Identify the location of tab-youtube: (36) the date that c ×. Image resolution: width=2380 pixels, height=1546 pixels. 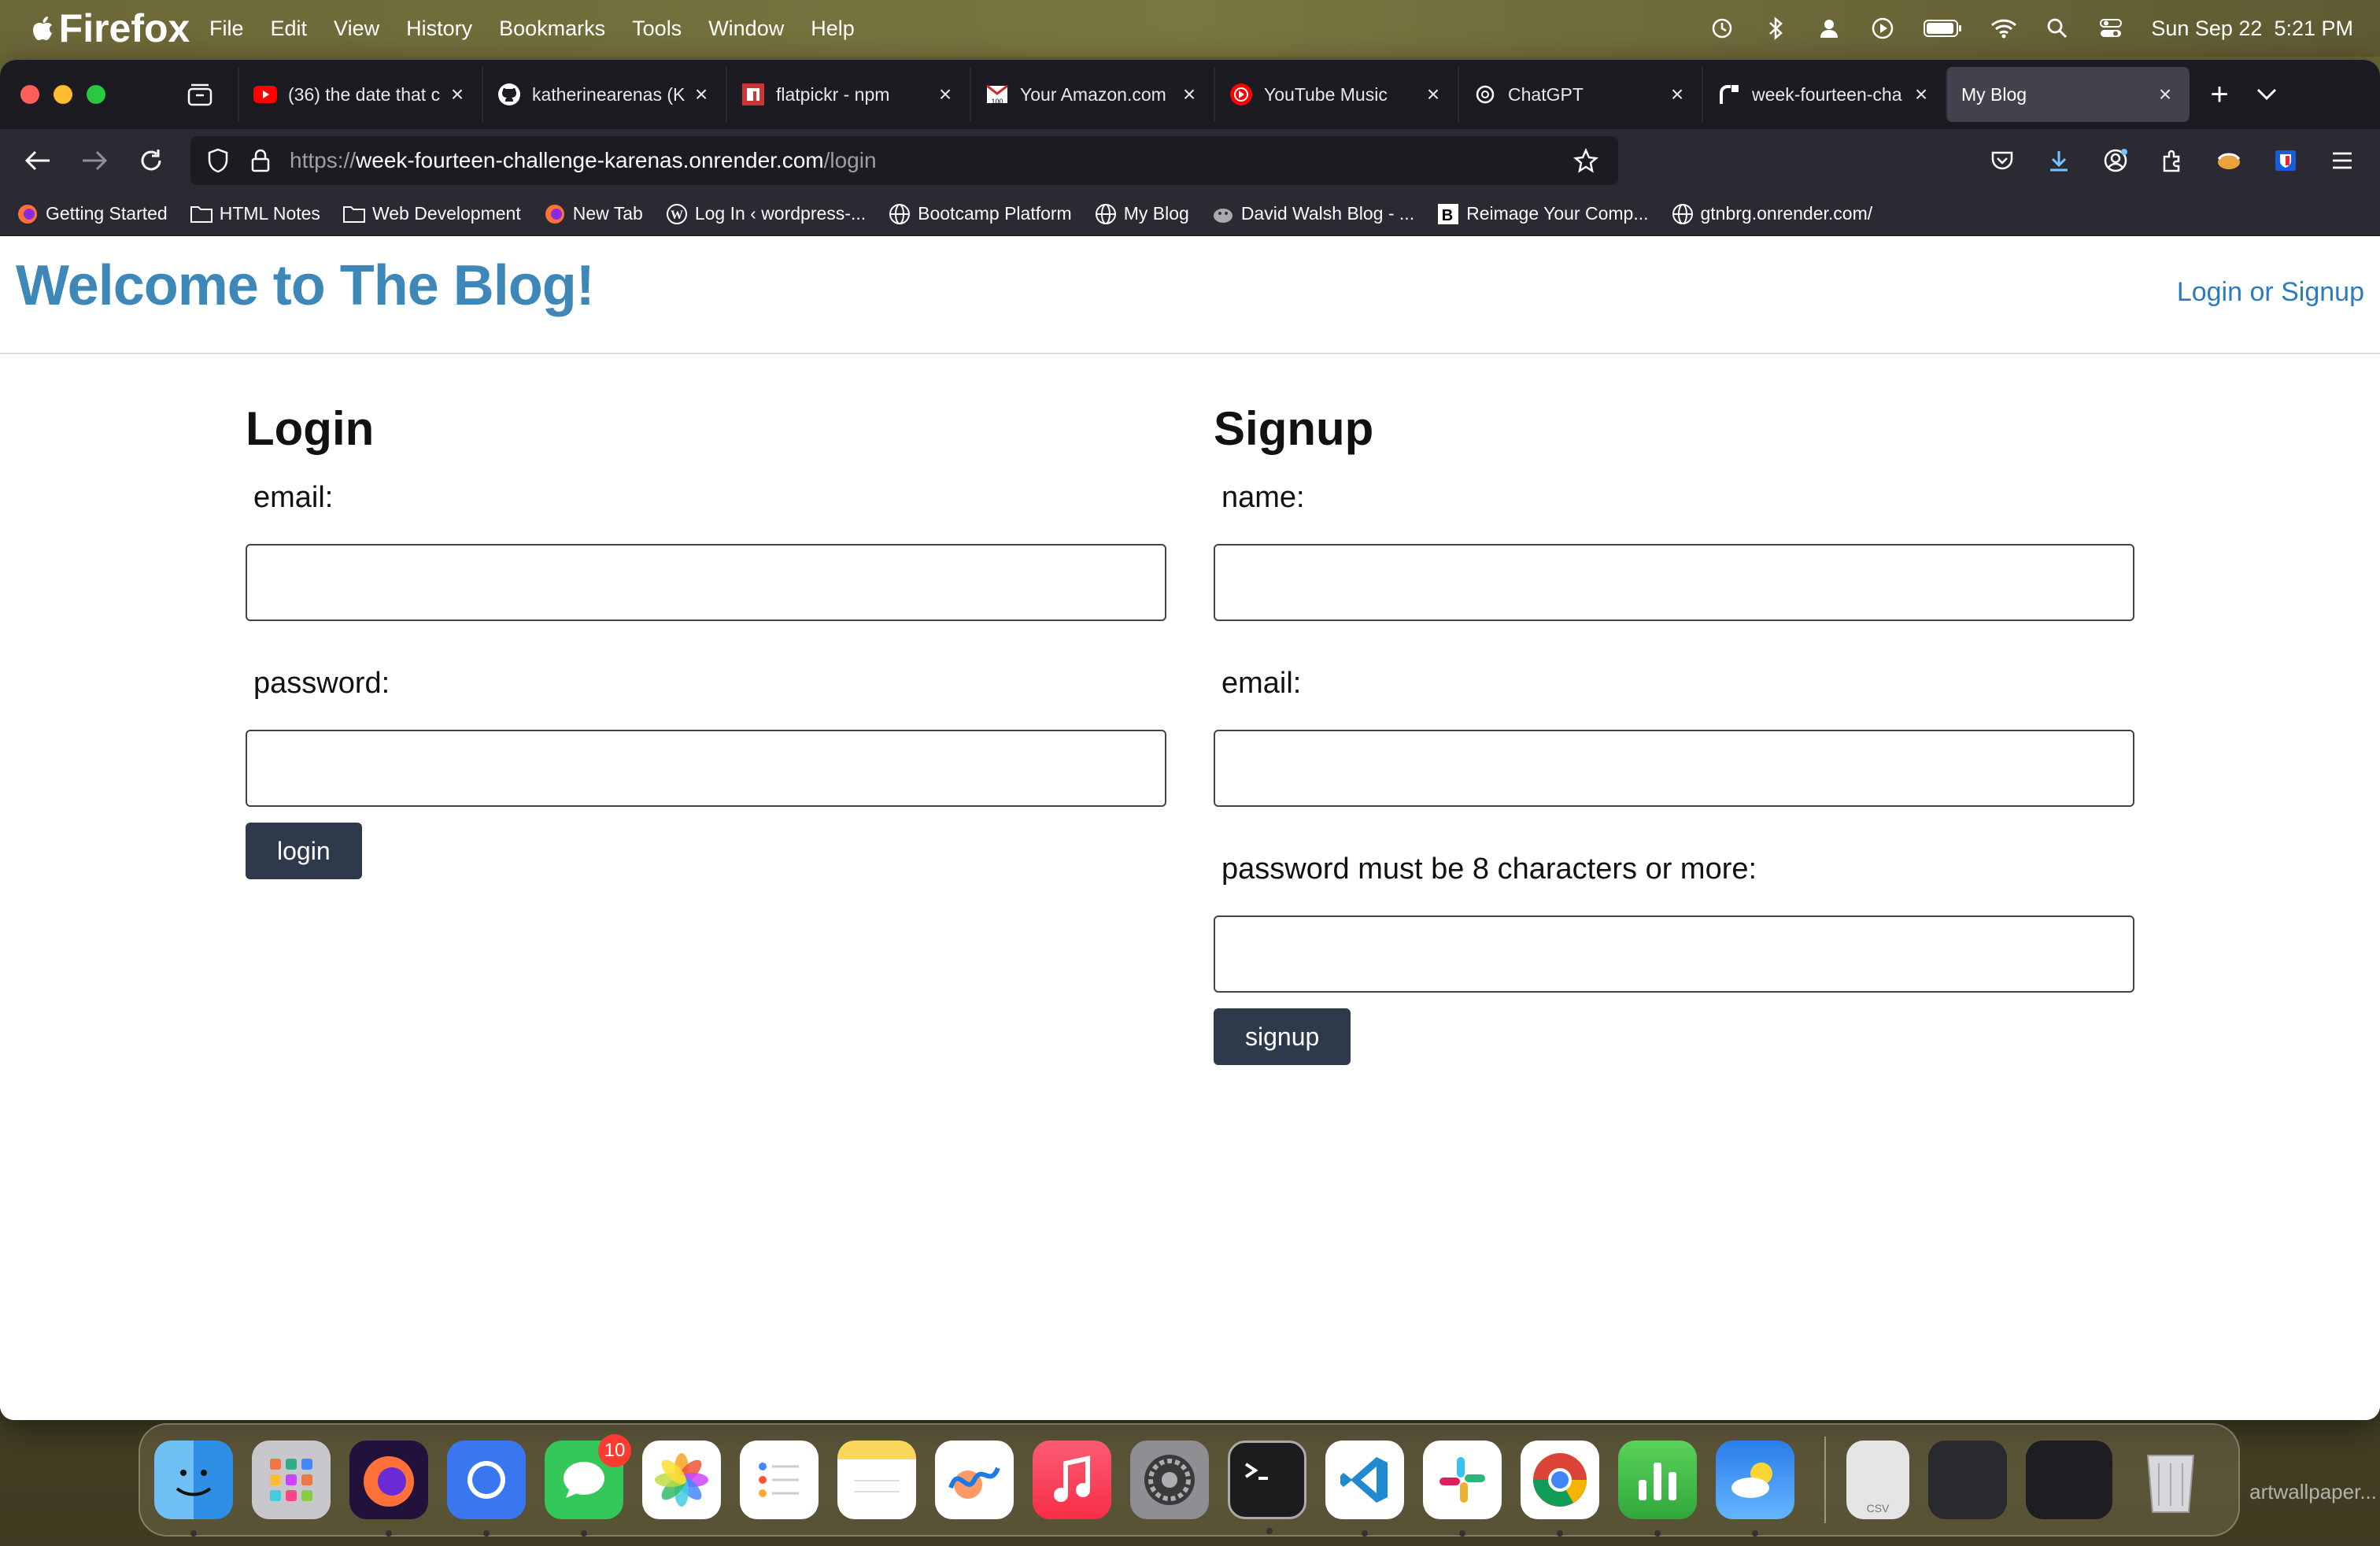
(360, 95).